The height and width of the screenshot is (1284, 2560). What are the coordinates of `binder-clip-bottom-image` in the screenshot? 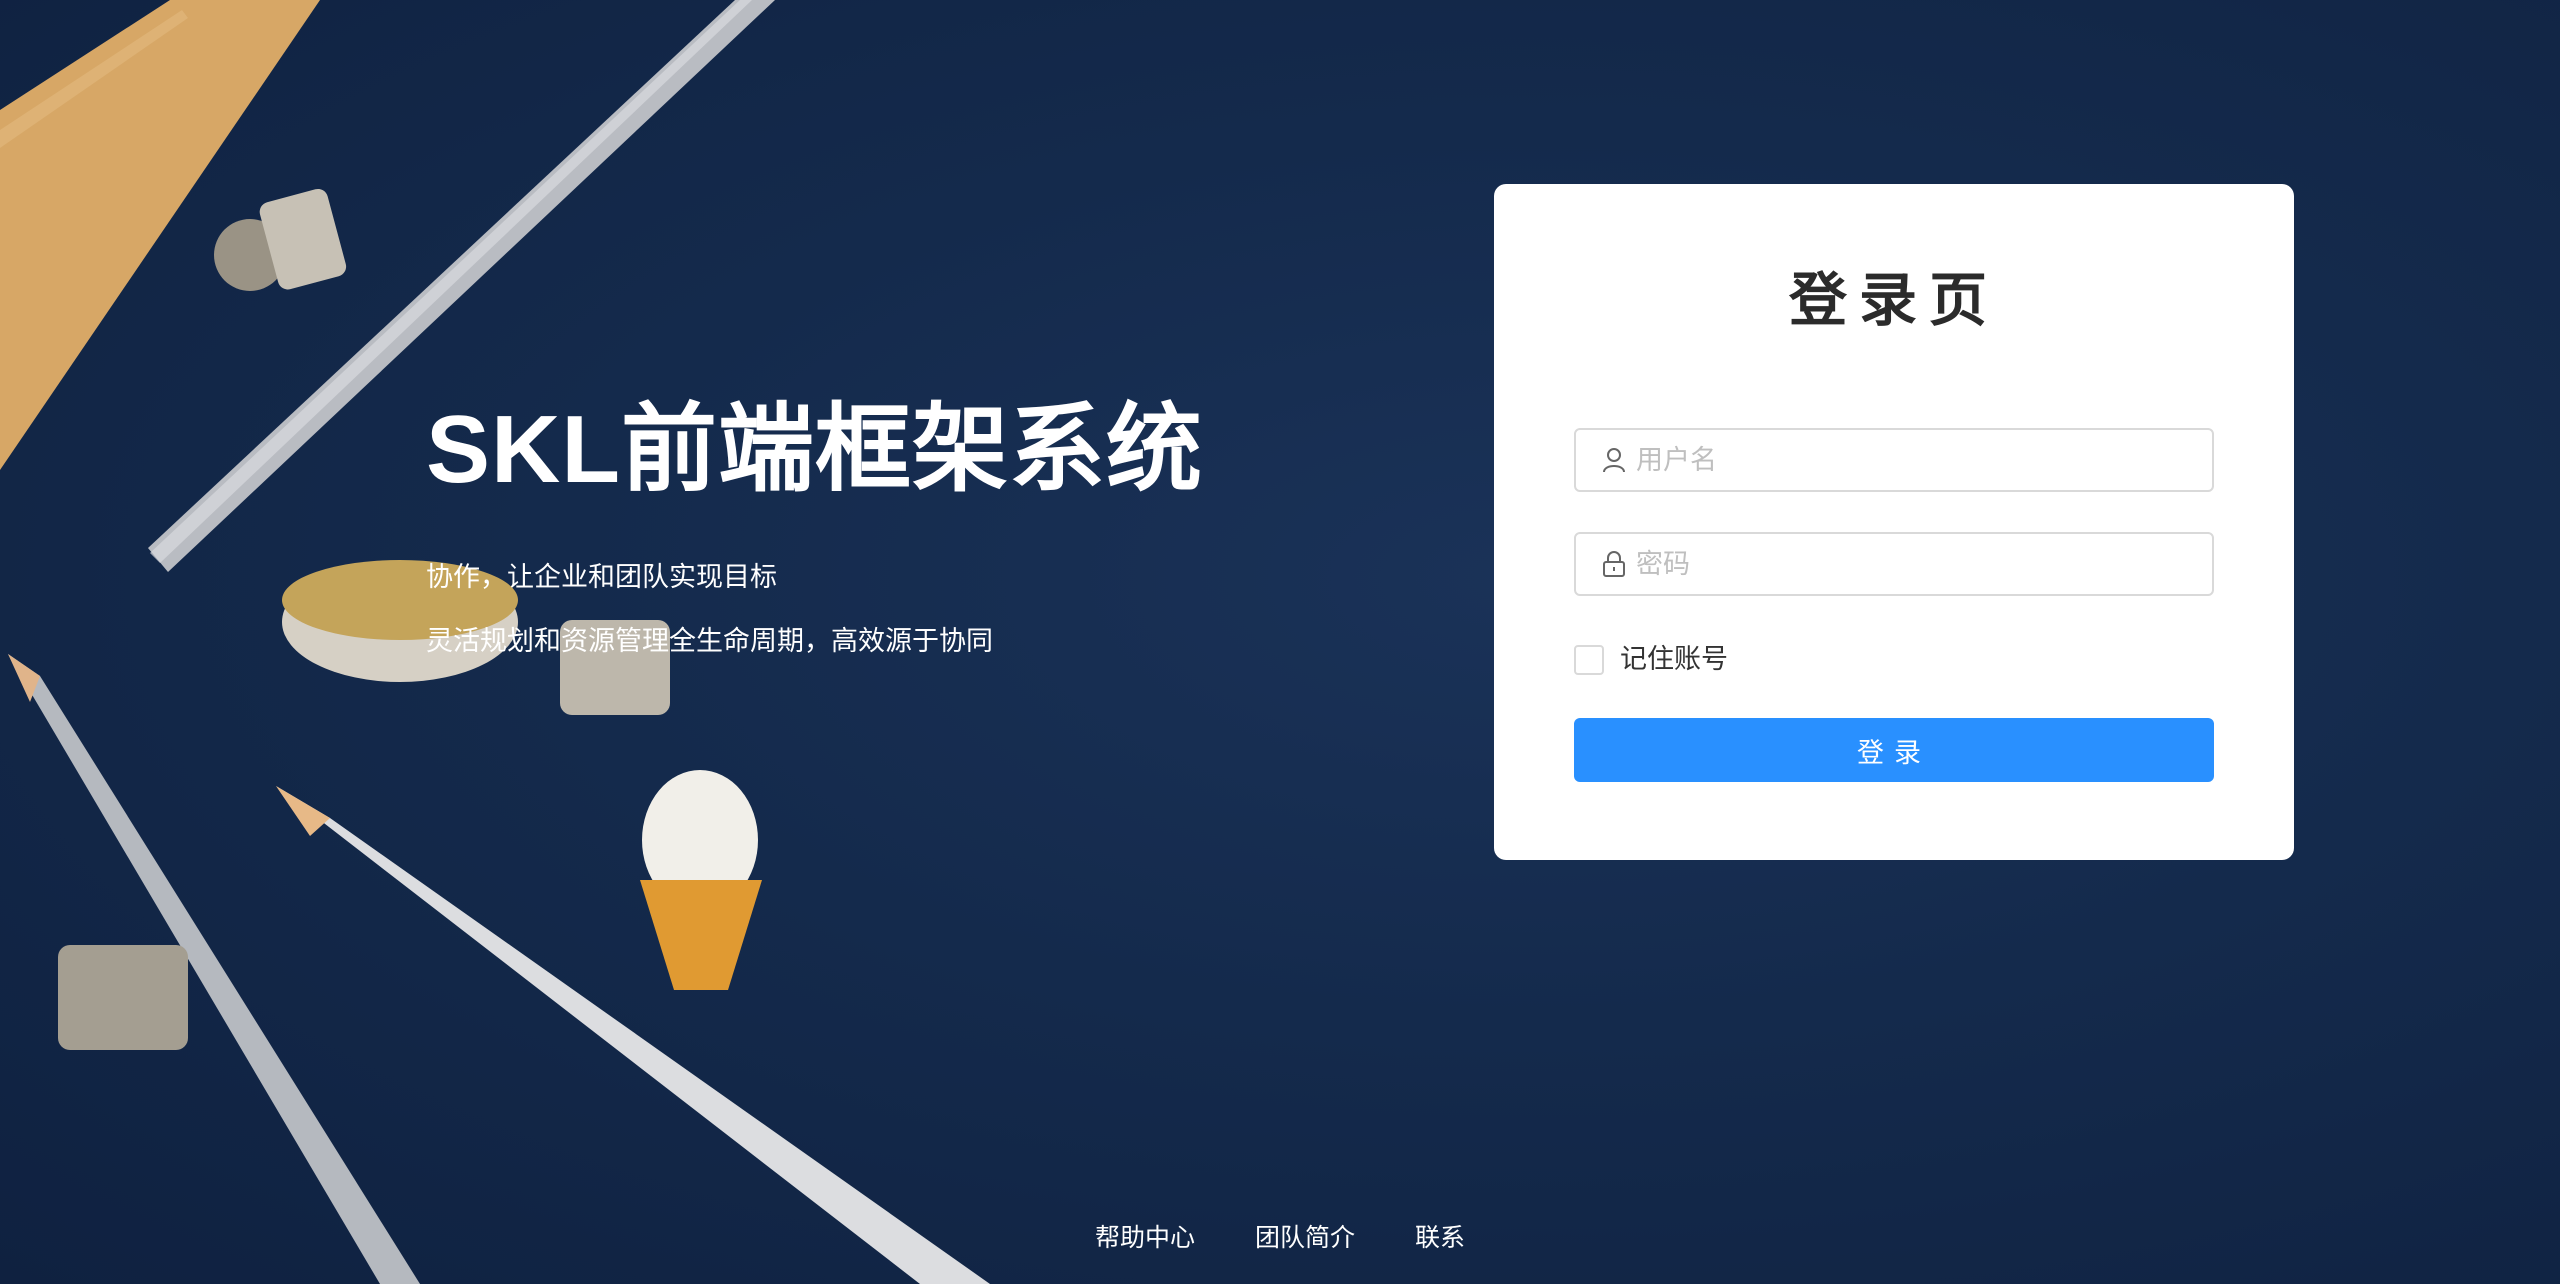 It's located at (123, 997).